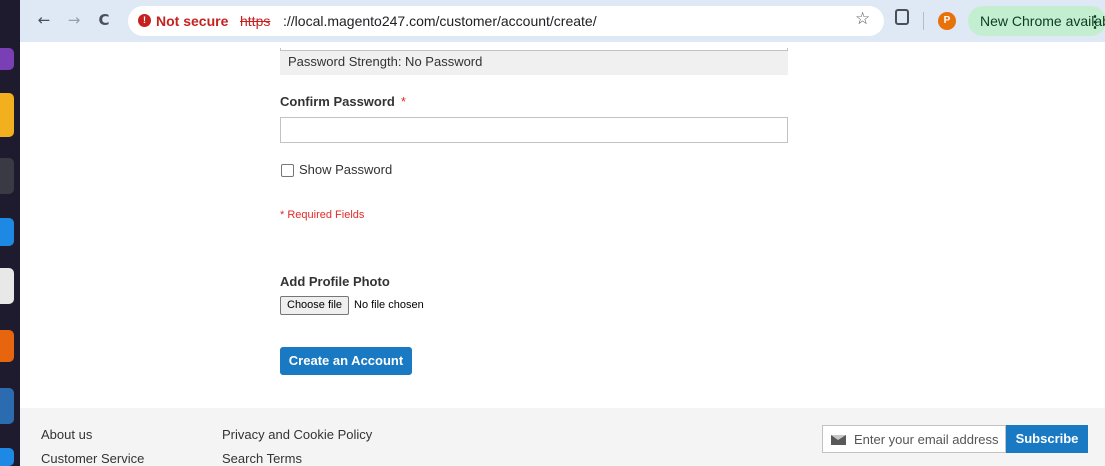 This screenshot has height=466, width=1105. What do you see at coordinates (337, 101) in the screenshot?
I see `confirm-password-label-text: Confirm Password` at bounding box center [337, 101].